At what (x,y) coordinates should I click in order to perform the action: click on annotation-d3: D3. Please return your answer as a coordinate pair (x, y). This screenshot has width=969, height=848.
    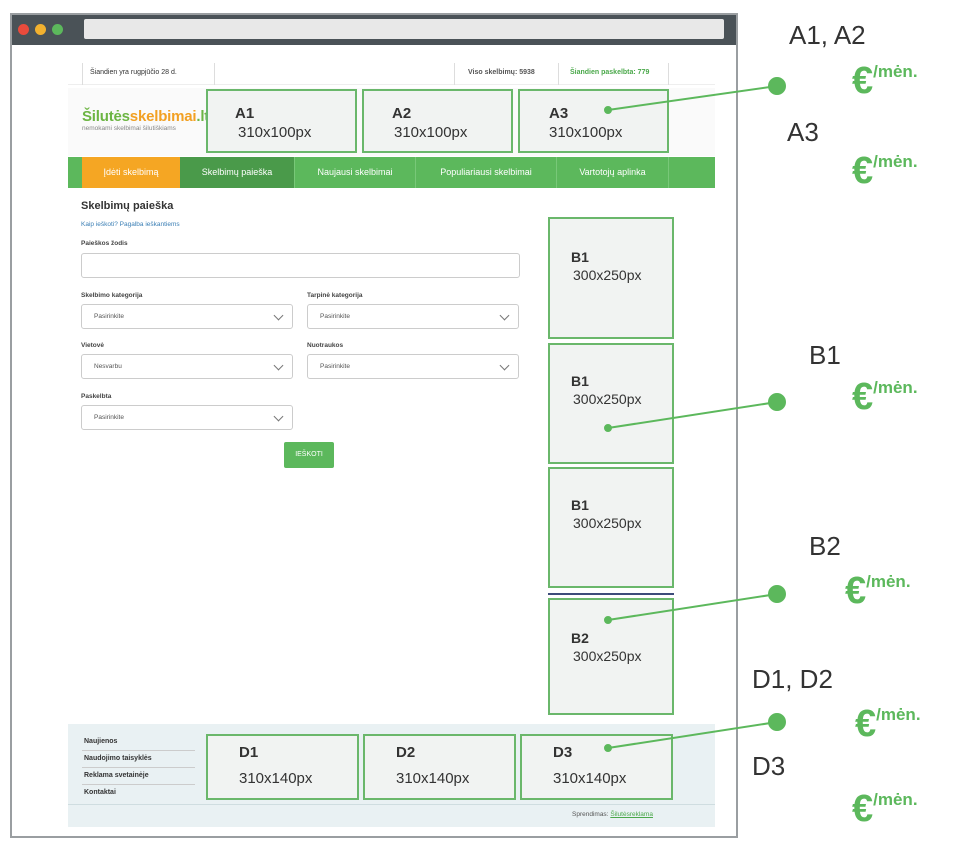
    Looking at the image, I should click on (769, 766).